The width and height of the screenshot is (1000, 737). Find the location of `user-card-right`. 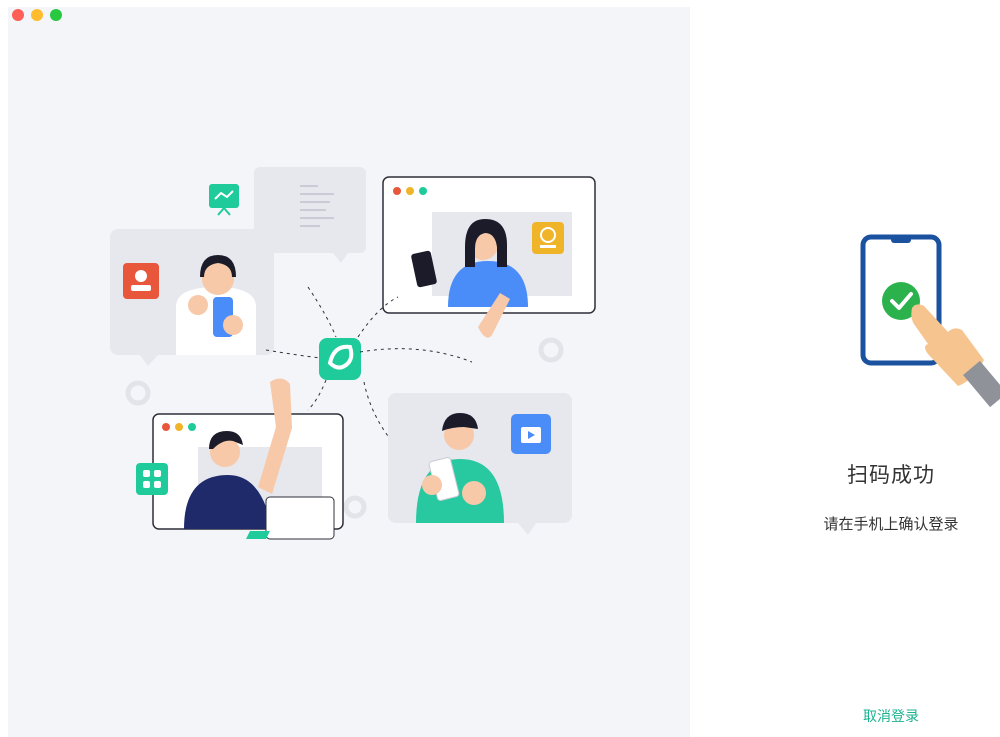

user-card-right is located at coordinates (480, 464).